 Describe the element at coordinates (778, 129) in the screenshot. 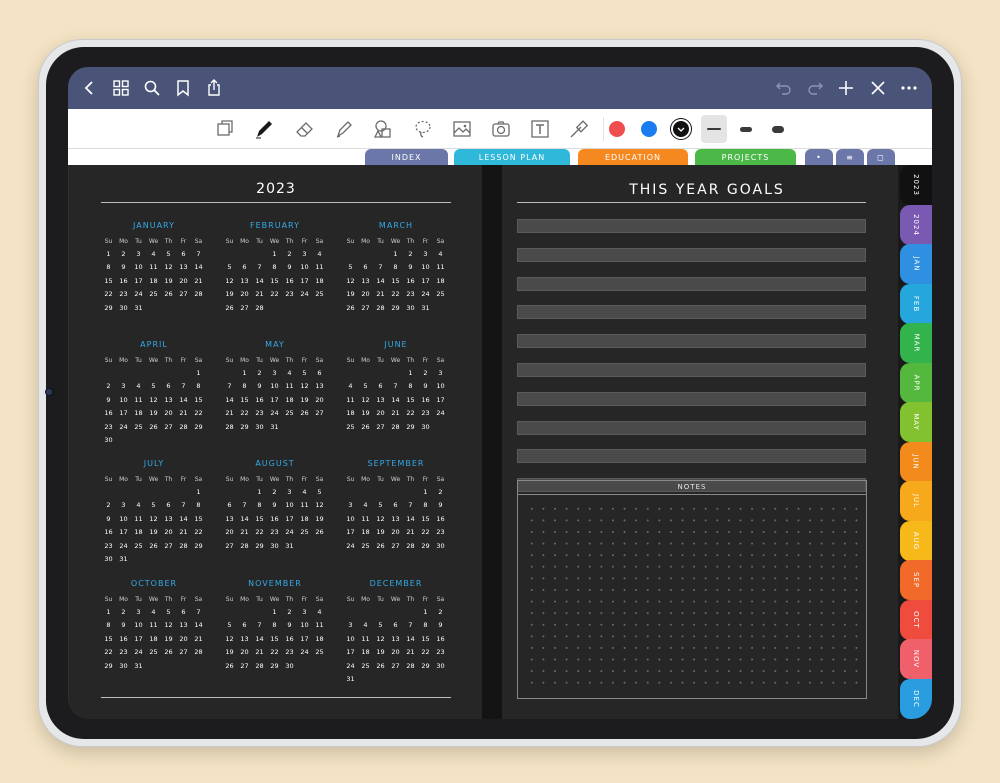

I see `stroke-thick-button` at that location.